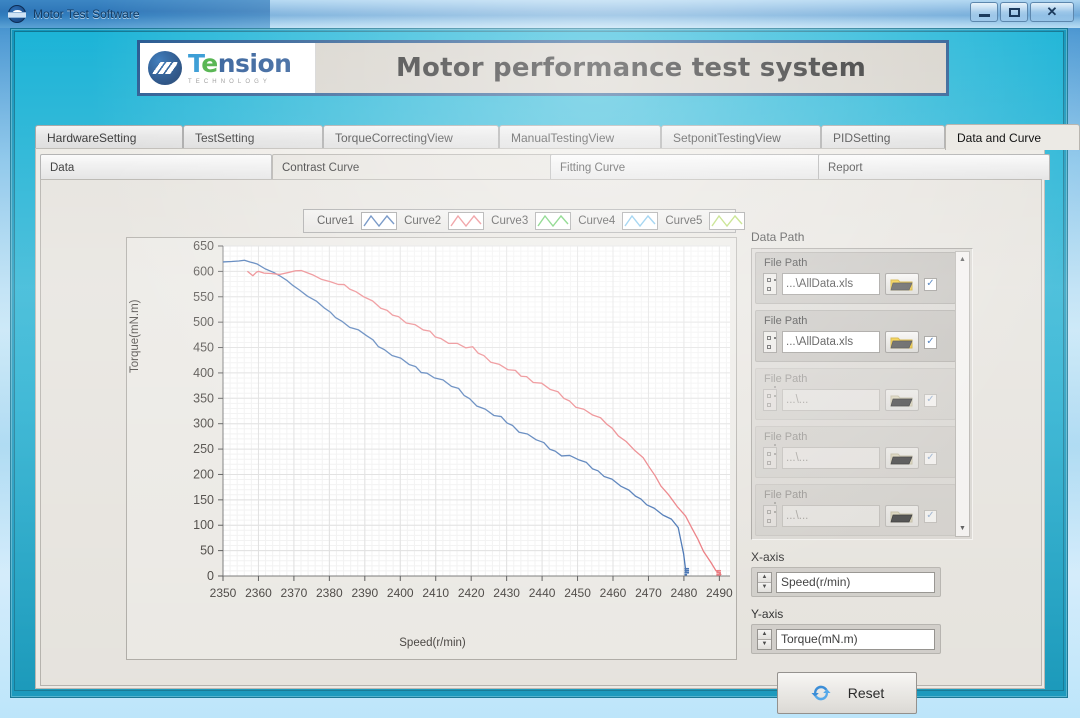 The image size is (1080, 718). What do you see at coordinates (258, 593) in the screenshot?
I see `svg-text: 2360` at bounding box center [258, 593].